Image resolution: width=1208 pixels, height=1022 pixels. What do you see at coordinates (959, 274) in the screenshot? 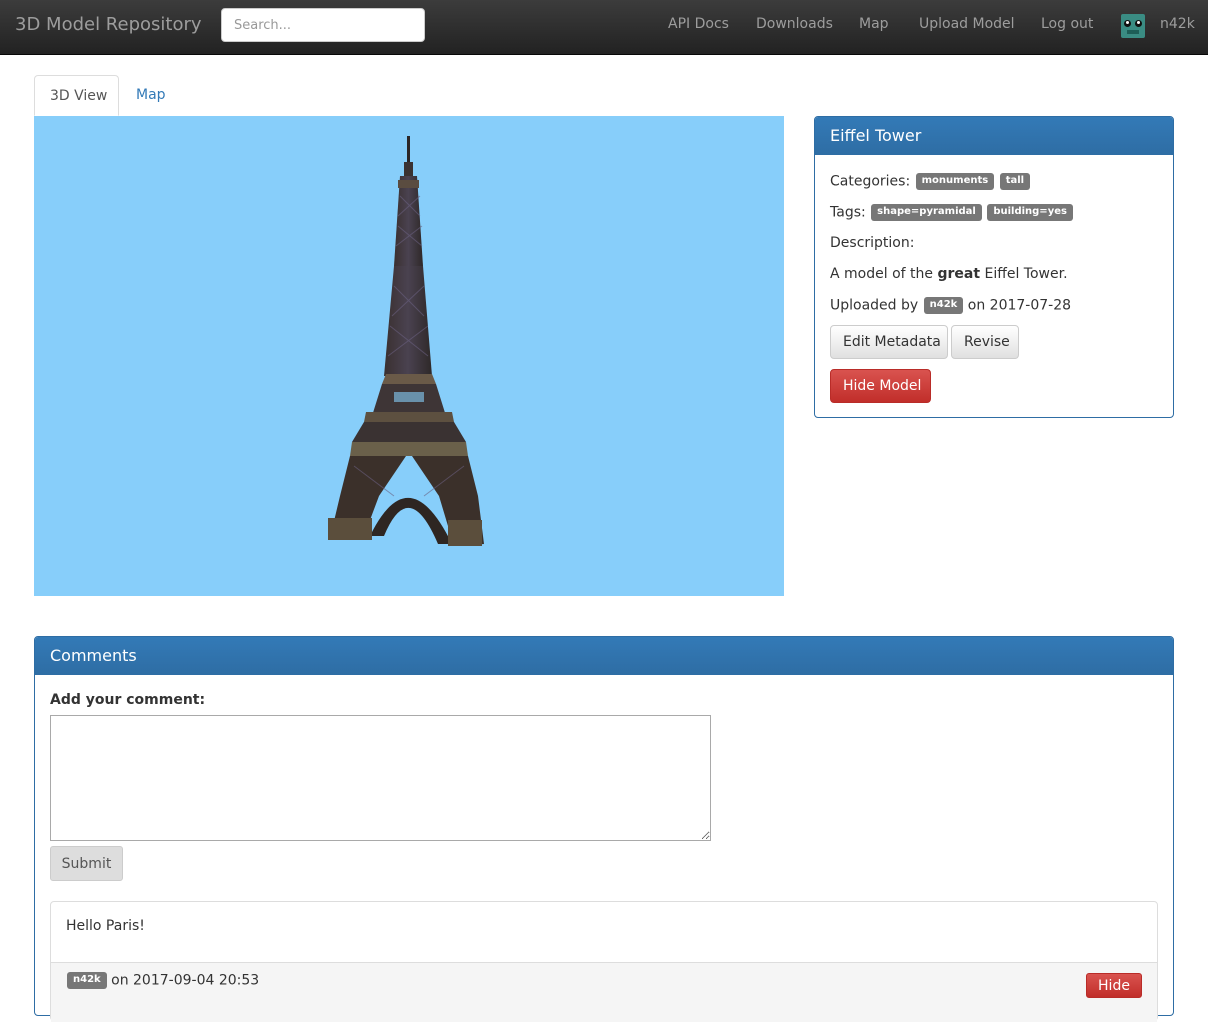
I see `description-bold: great` at bounding box center [959, 274].